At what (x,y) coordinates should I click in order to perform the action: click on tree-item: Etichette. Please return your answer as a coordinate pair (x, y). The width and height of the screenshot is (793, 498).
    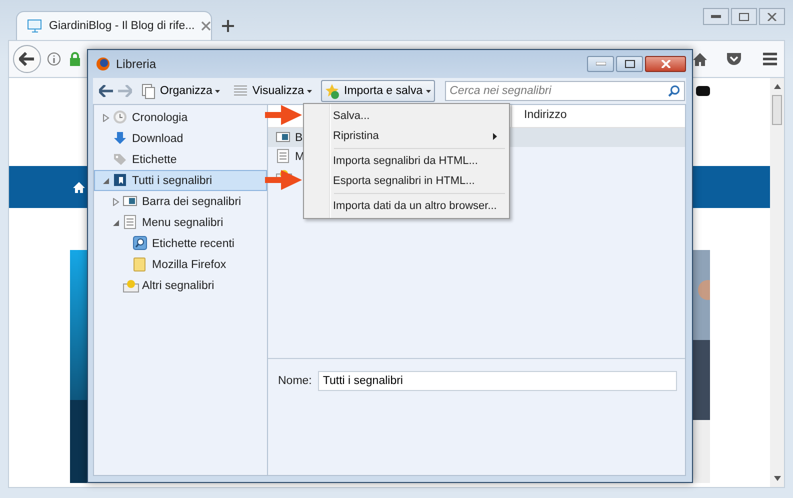
    Looking at the image, I should click on (180, 159).